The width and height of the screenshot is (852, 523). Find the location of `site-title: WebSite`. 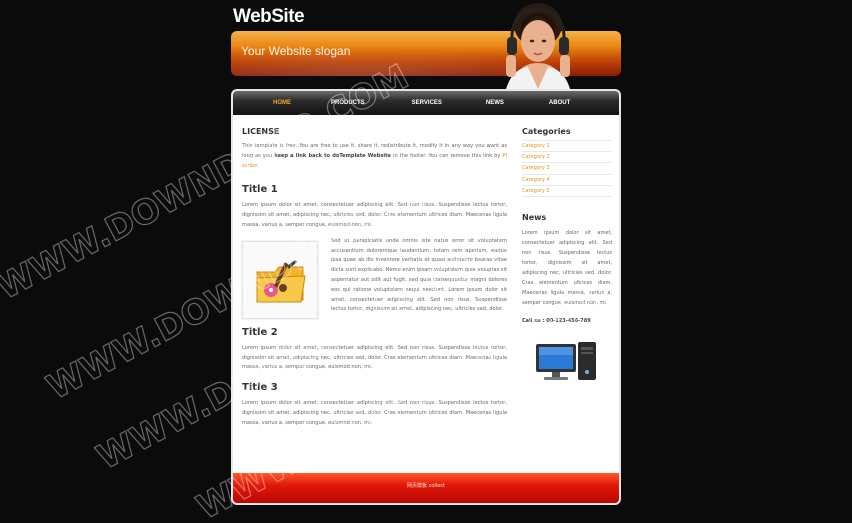

site-title: WebSite is located at coordinates (269, 17).